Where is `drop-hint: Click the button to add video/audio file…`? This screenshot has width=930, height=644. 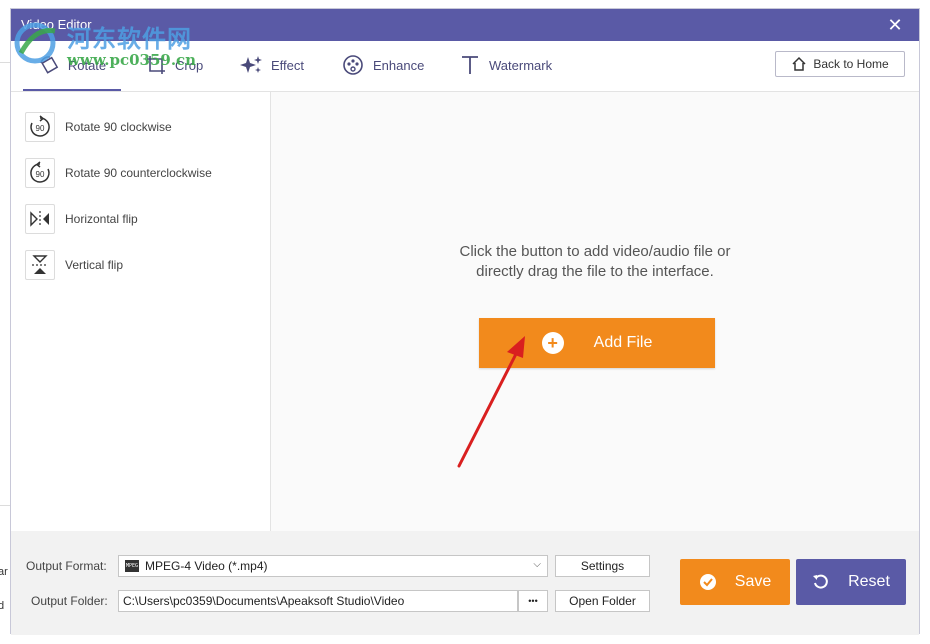
drop-hint: Click the button to add video/audio file… is located at coordinates (595, 262).